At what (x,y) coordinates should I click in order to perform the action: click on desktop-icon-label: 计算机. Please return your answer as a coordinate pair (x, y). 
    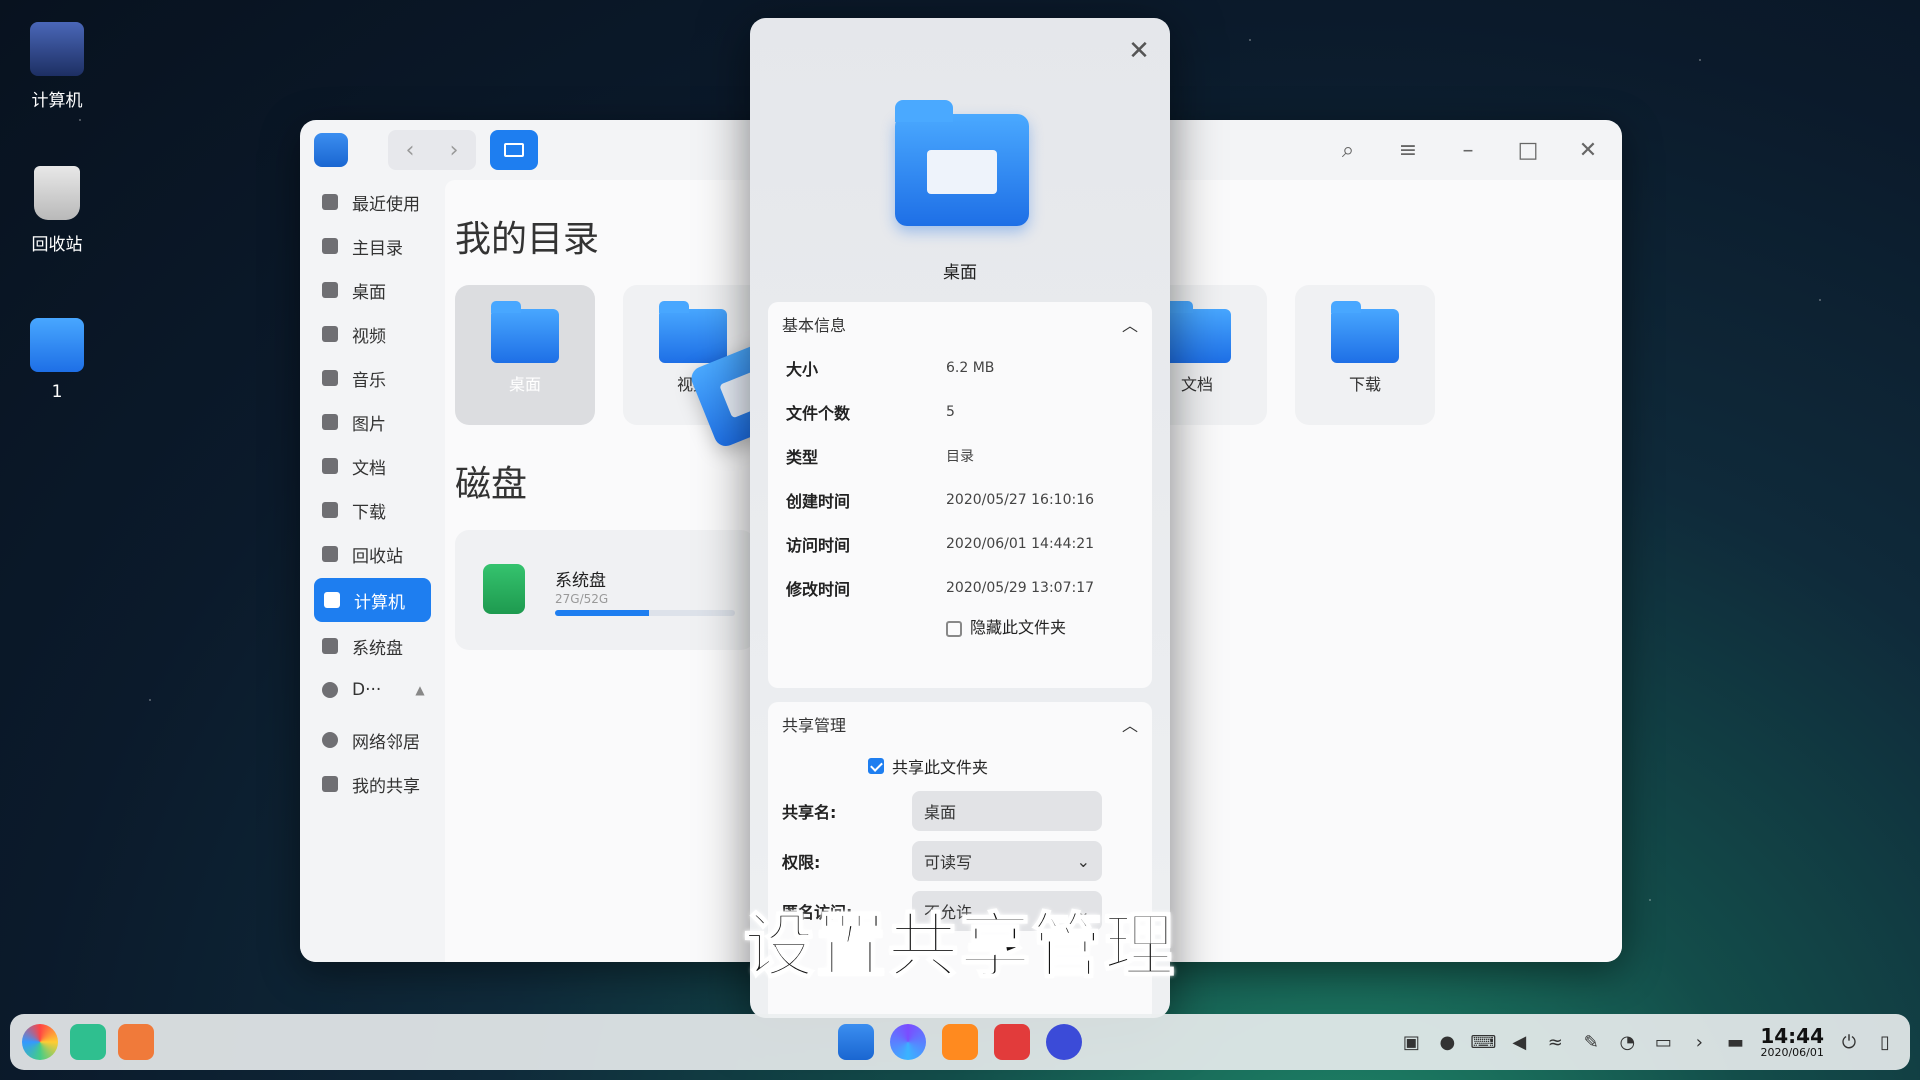
    Looking at the image, I should click on (57, 101).